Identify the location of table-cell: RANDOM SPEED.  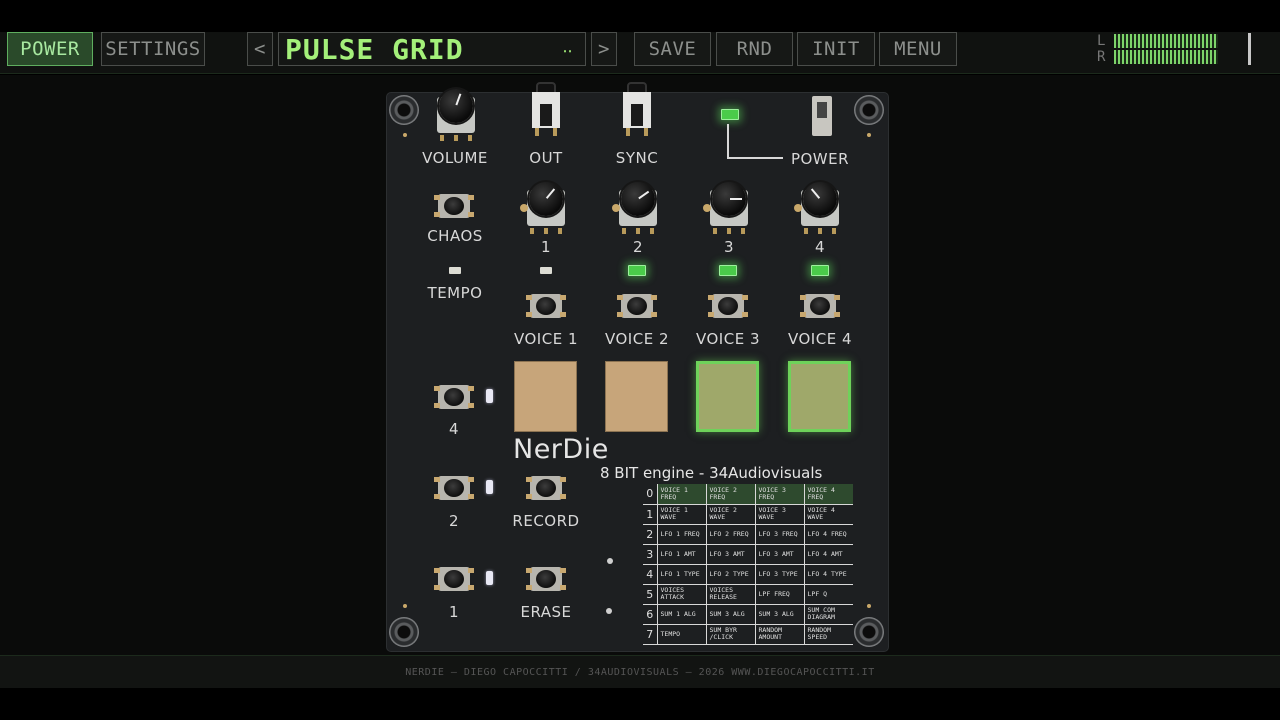
(828, 634).